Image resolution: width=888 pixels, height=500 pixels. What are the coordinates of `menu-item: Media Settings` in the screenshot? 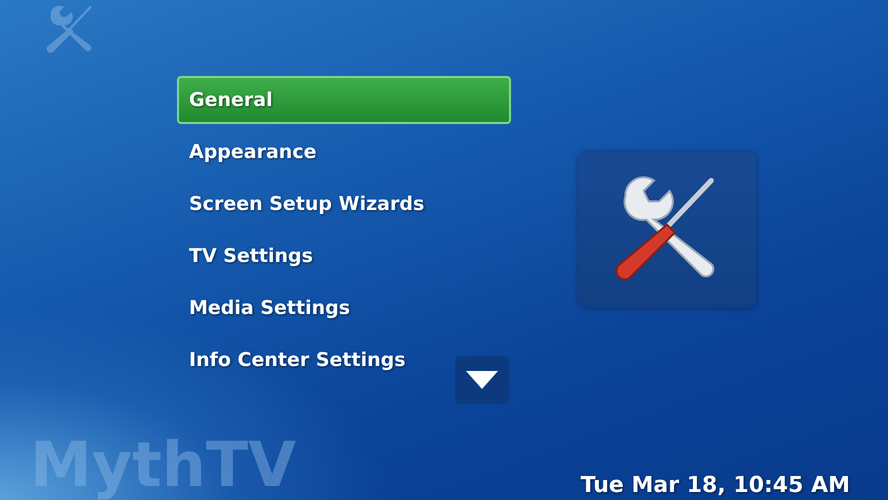 It's located at (344, 308).